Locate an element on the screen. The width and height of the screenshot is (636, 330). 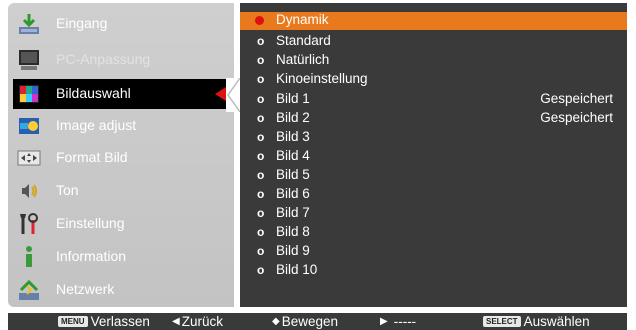
list-item-label: Kinoeinstellung is located at coordinates (322, 78).